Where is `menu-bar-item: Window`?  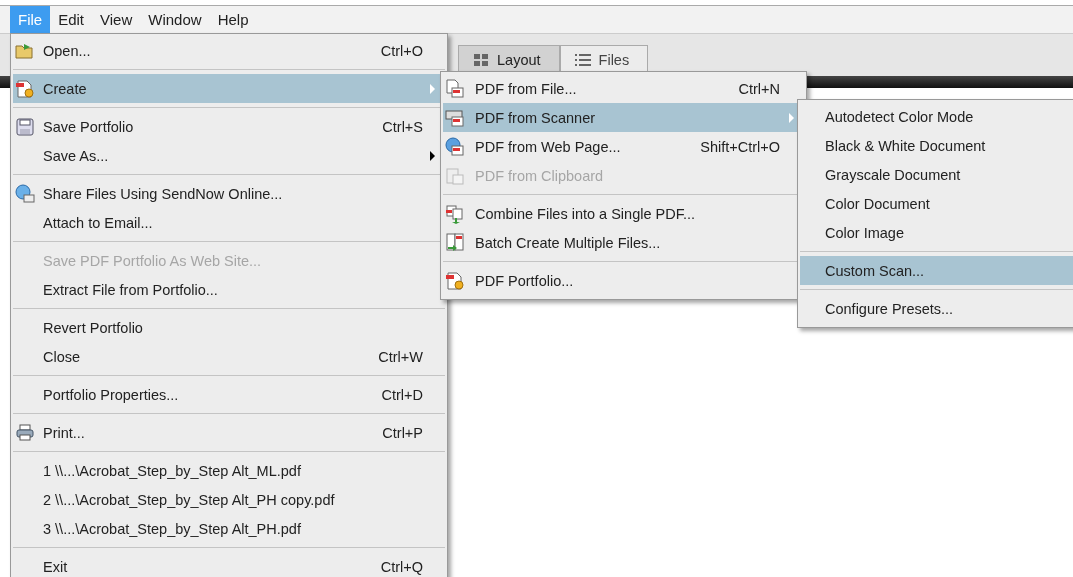
menu-bar-item: Window is located at coordinates (175, 19).